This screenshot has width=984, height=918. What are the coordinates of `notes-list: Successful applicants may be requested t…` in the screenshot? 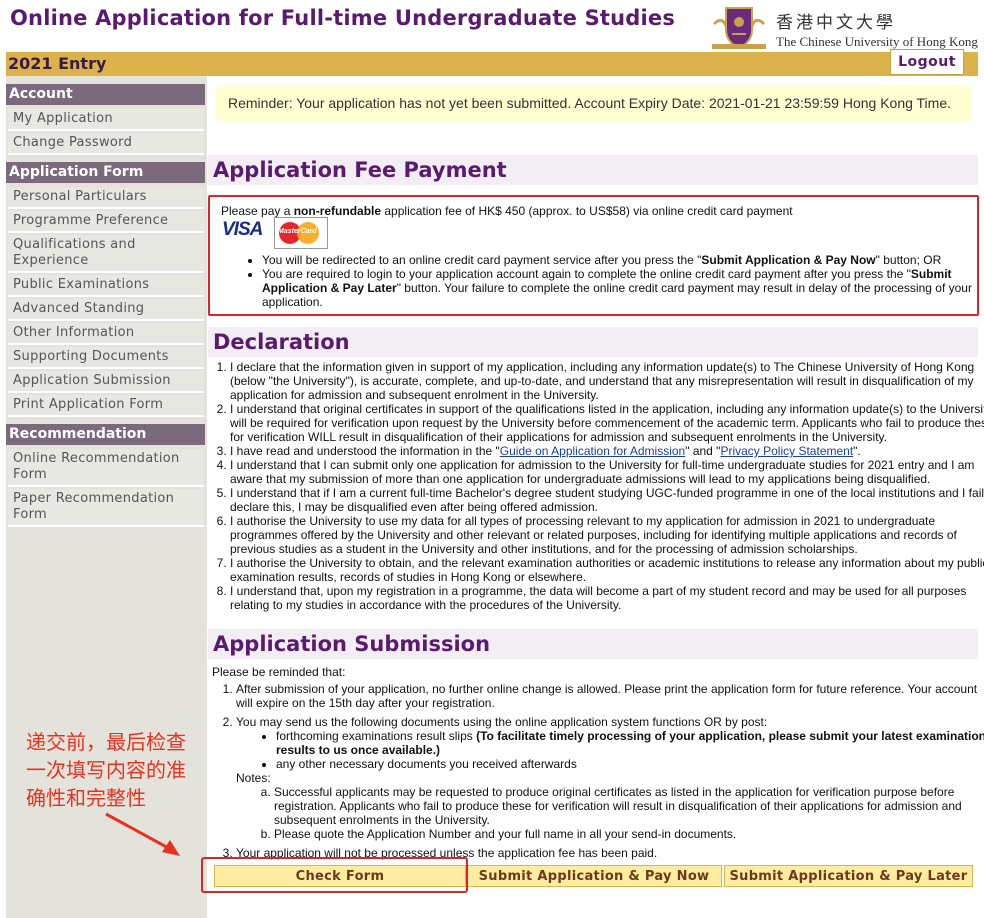 It's located at (610, 813).